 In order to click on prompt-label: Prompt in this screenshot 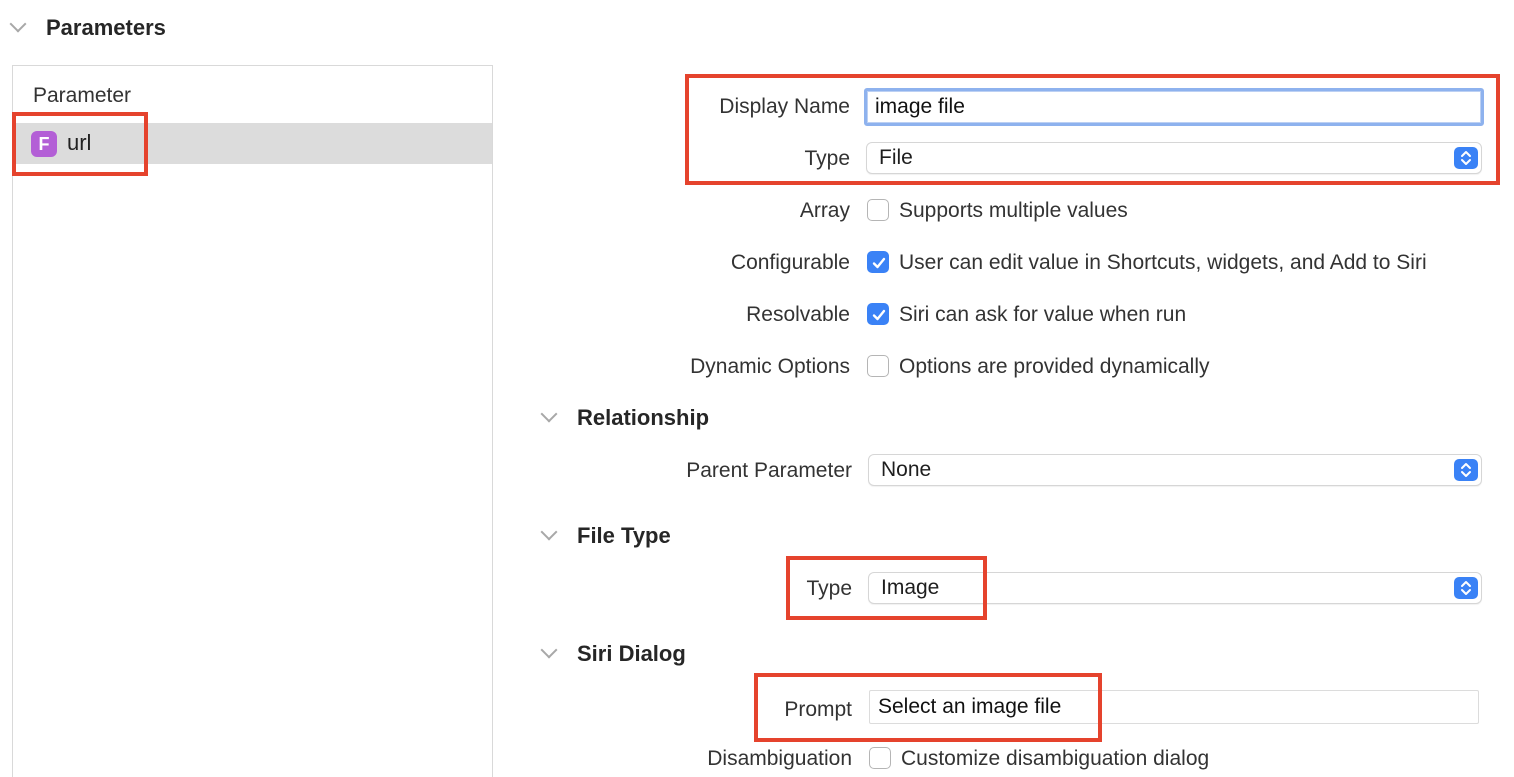, I will do `click(818, 709)`.